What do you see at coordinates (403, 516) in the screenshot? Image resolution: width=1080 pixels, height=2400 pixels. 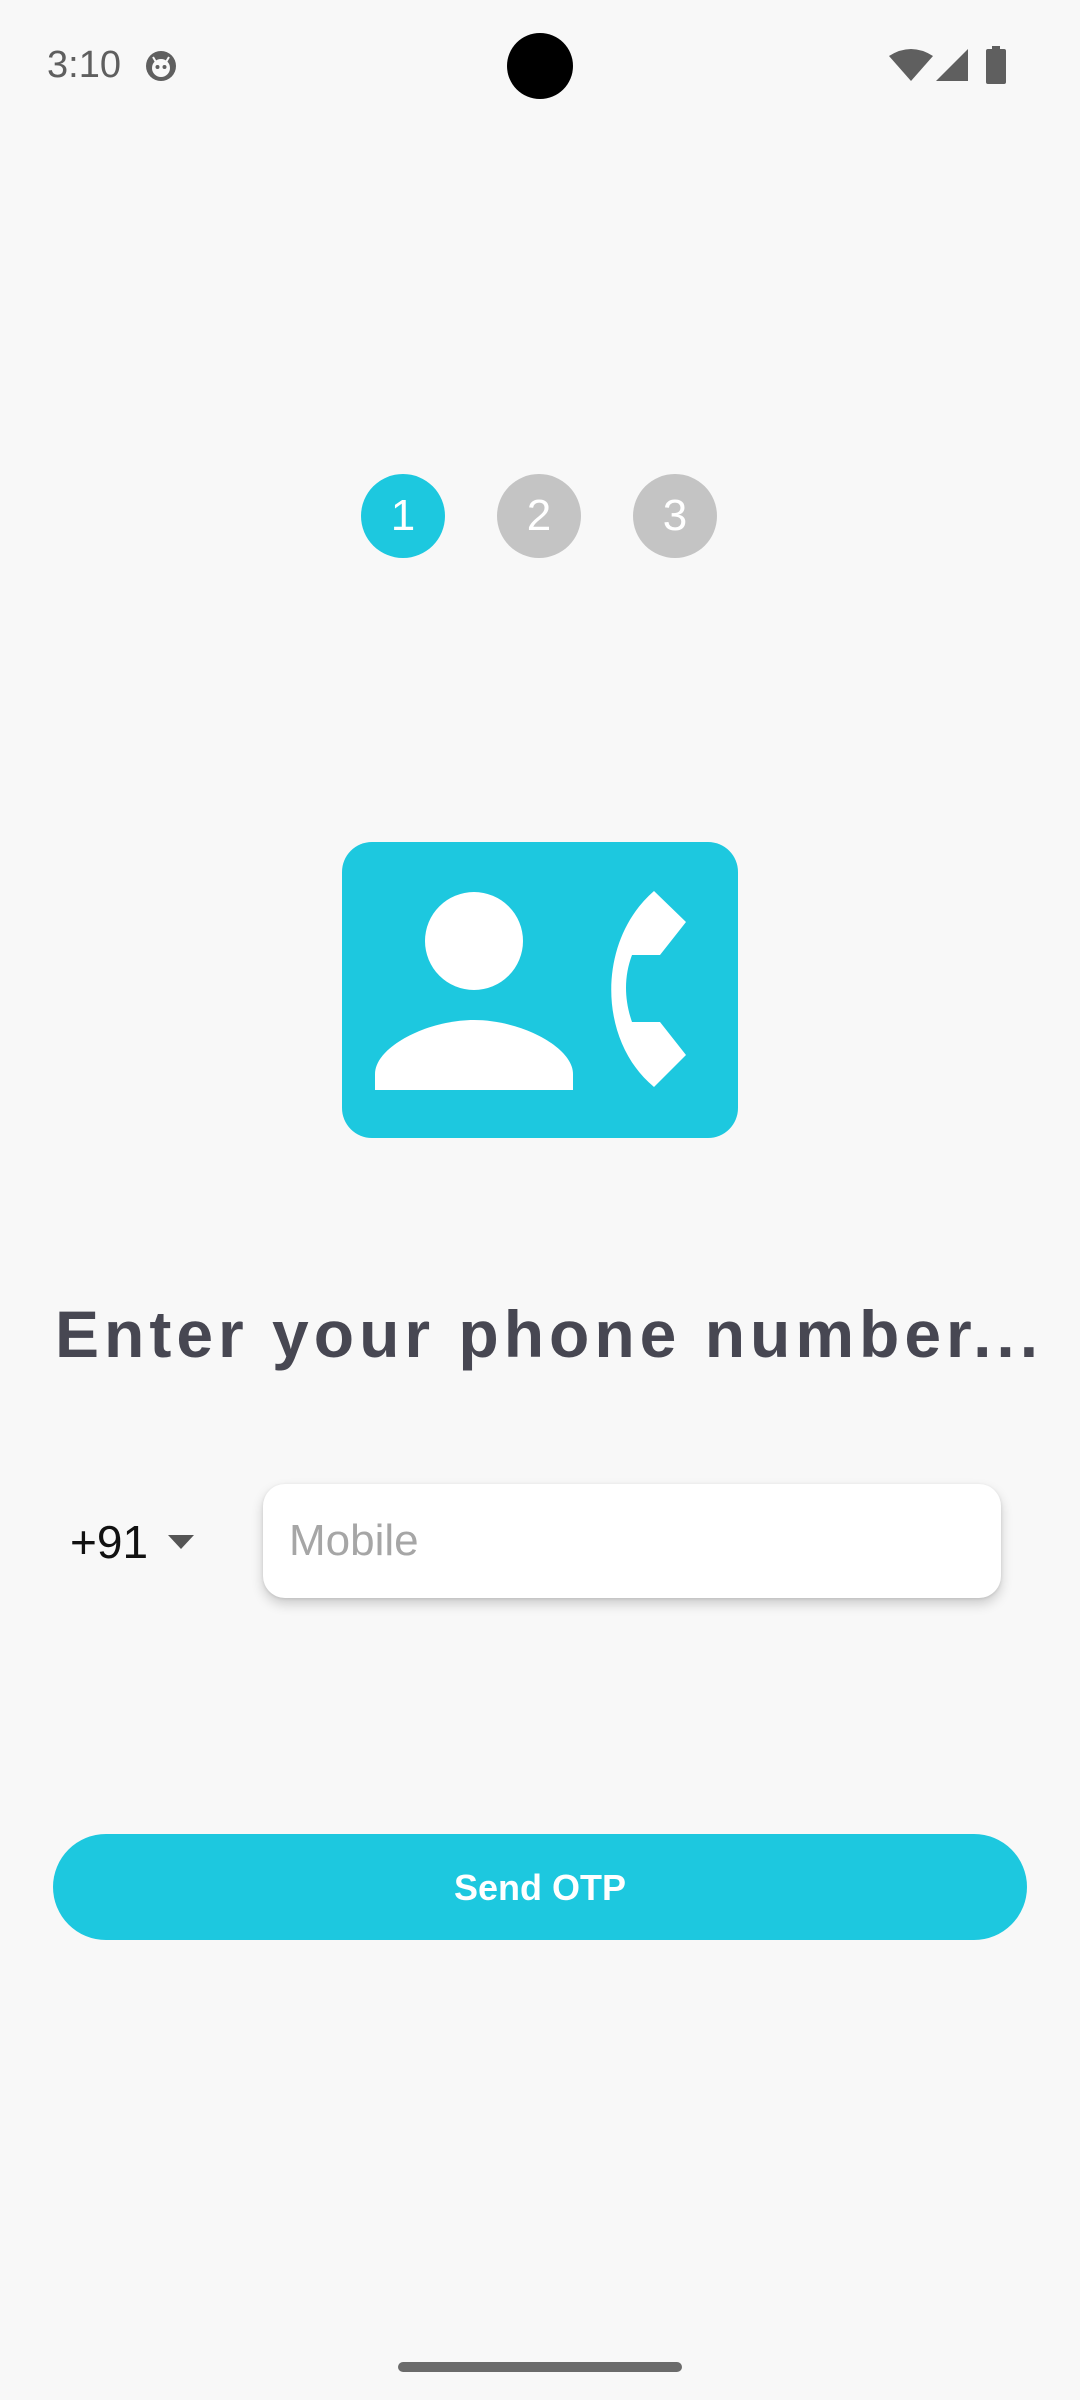 I see `step-1: 1` at bounding box center [403, 516].